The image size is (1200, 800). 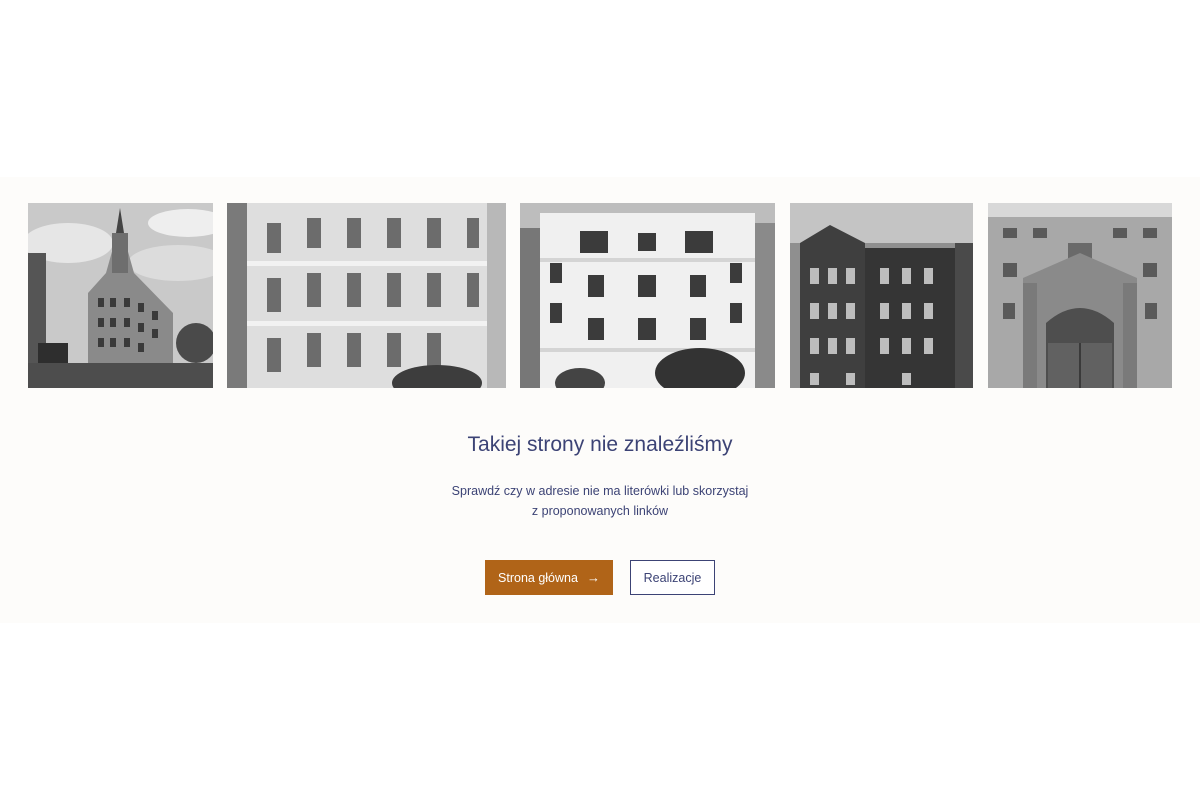 I want to click on gallery-photo-ornate-entrance, so click(x=1080, y=295).